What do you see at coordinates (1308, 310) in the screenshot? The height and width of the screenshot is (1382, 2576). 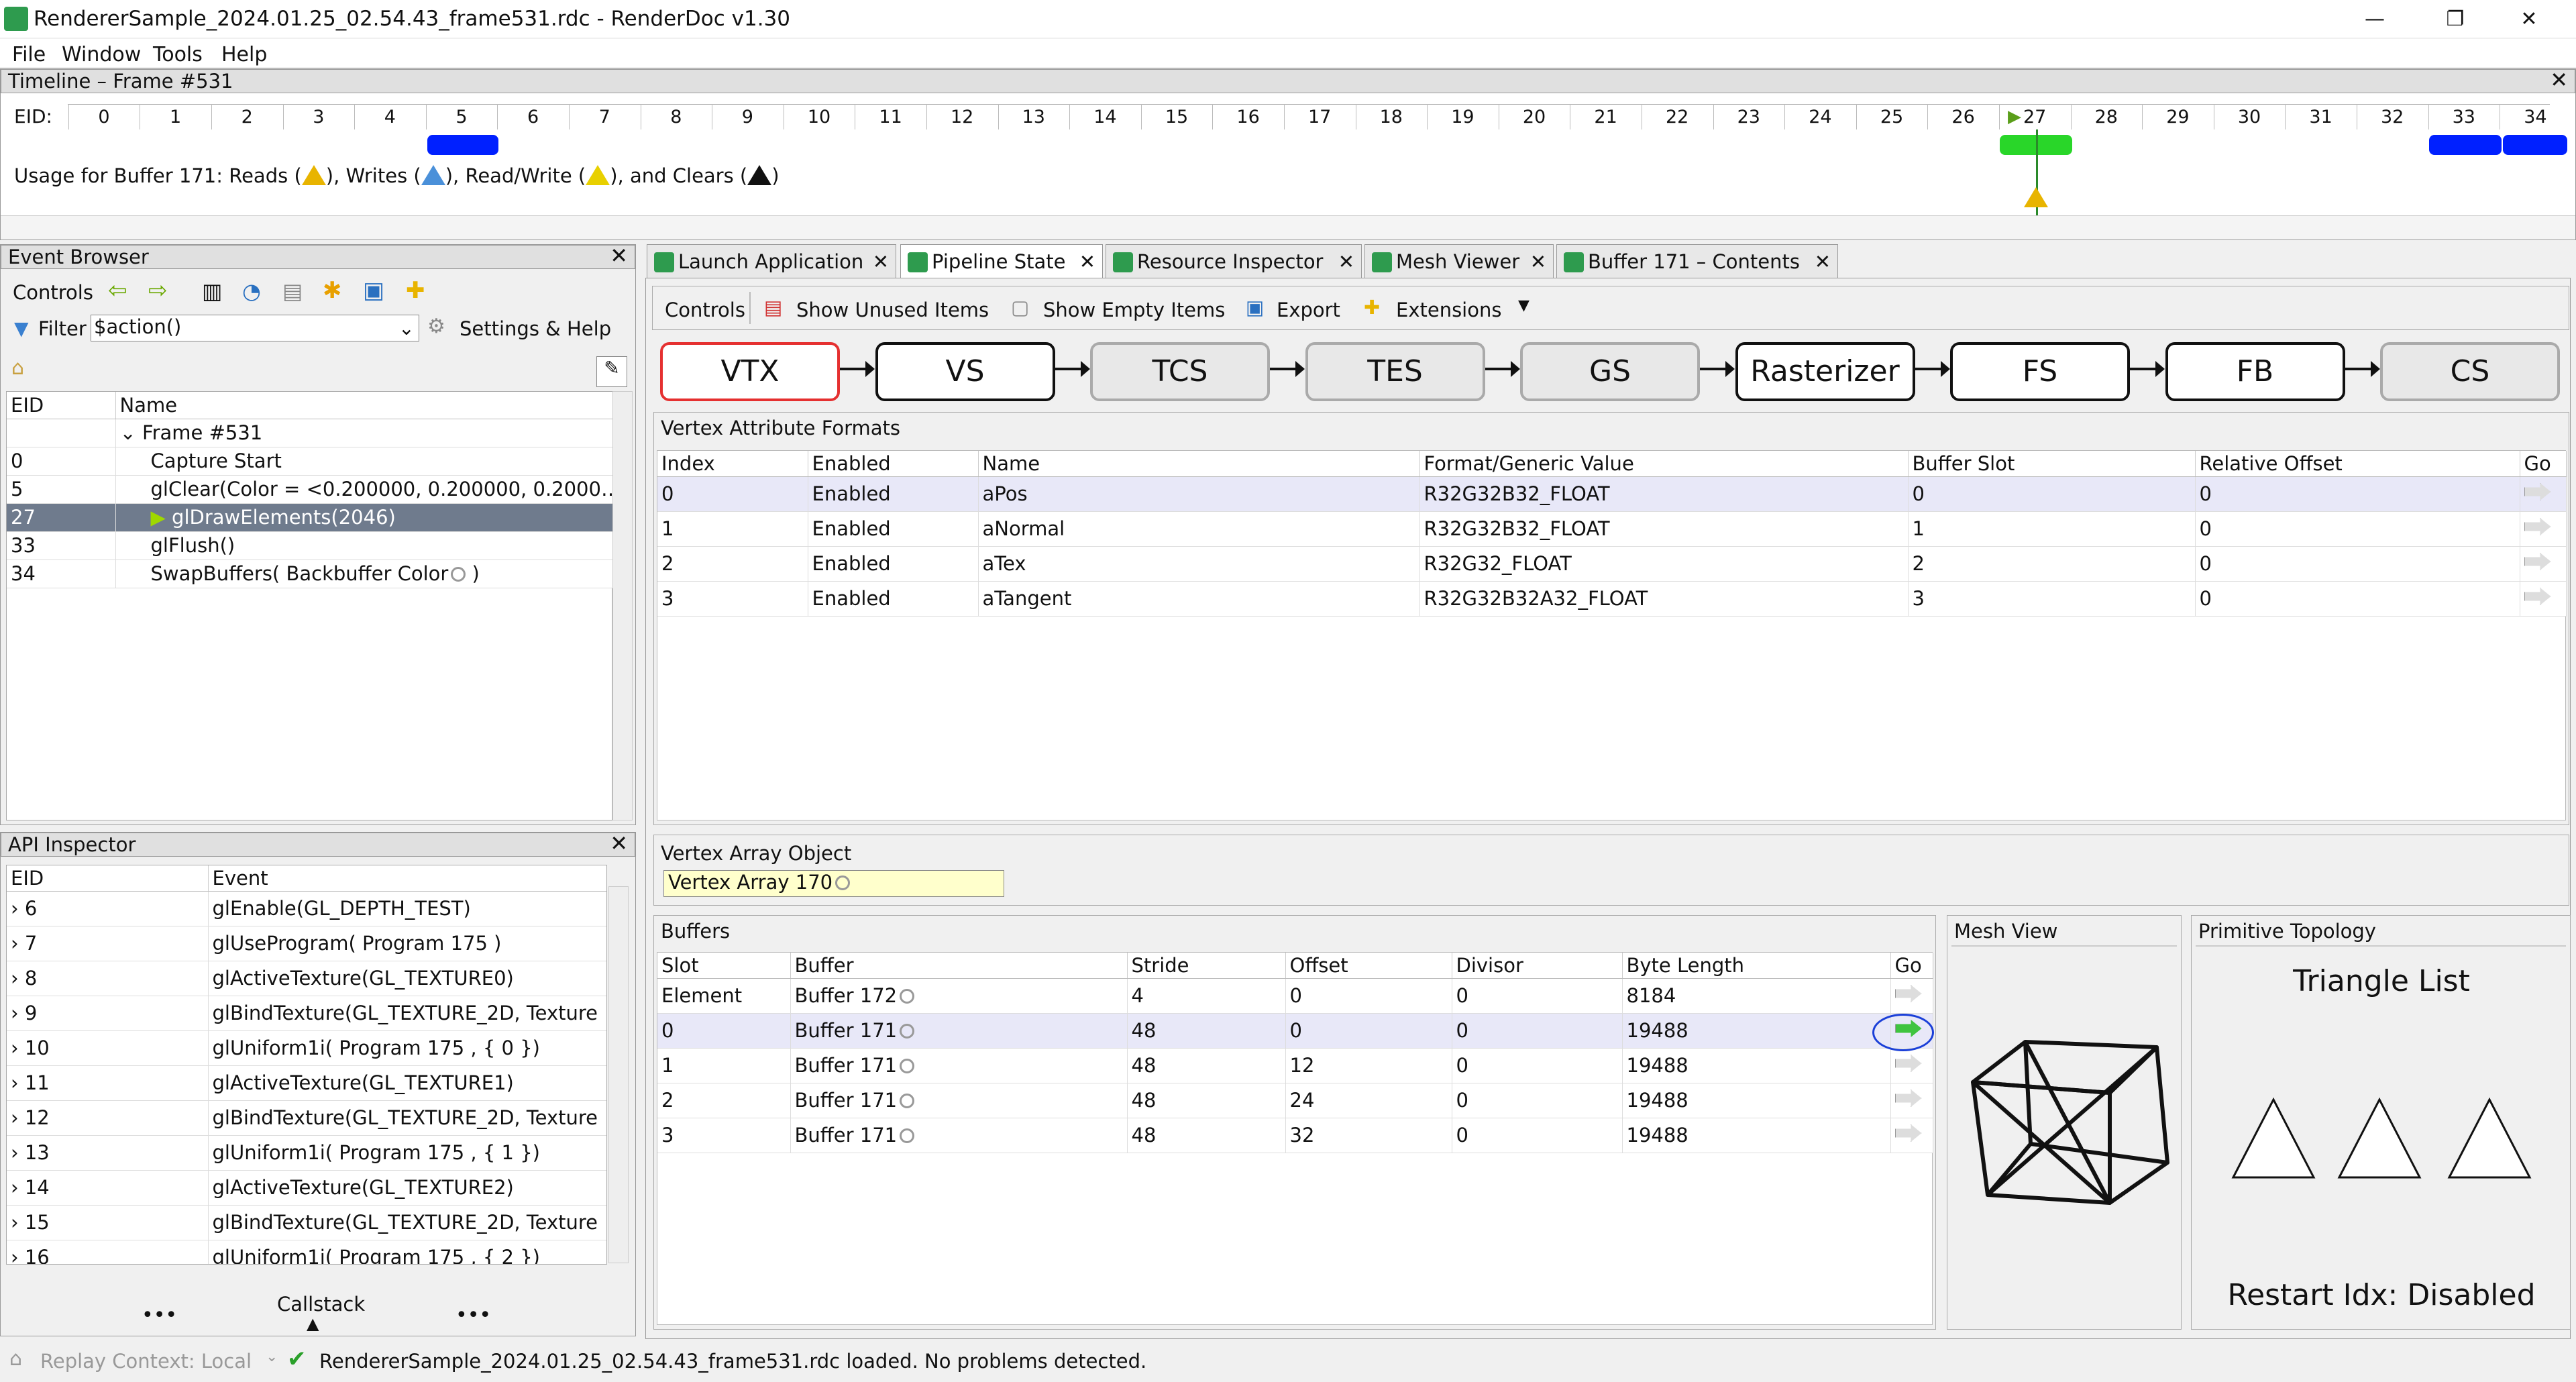 I see `export-button: Export` at bounding box center [1308, 310].